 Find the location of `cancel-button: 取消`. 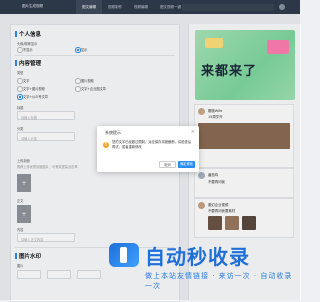

cancel-button: 取消 is located at coordinates (167, 164).